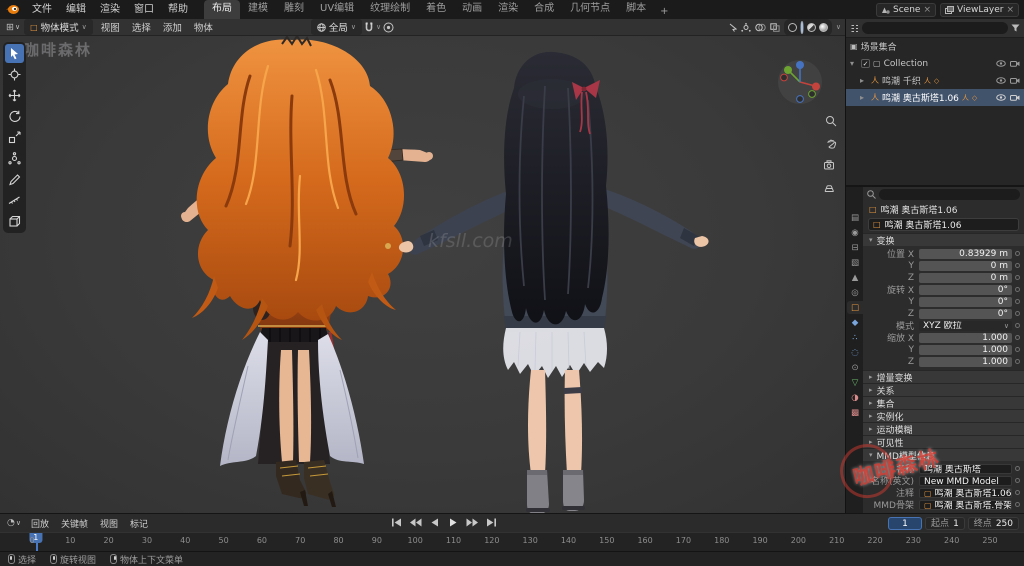  Describe the element at coordinates (831, 121) in the screenshot. I see `zoom-view-icon` at that location.